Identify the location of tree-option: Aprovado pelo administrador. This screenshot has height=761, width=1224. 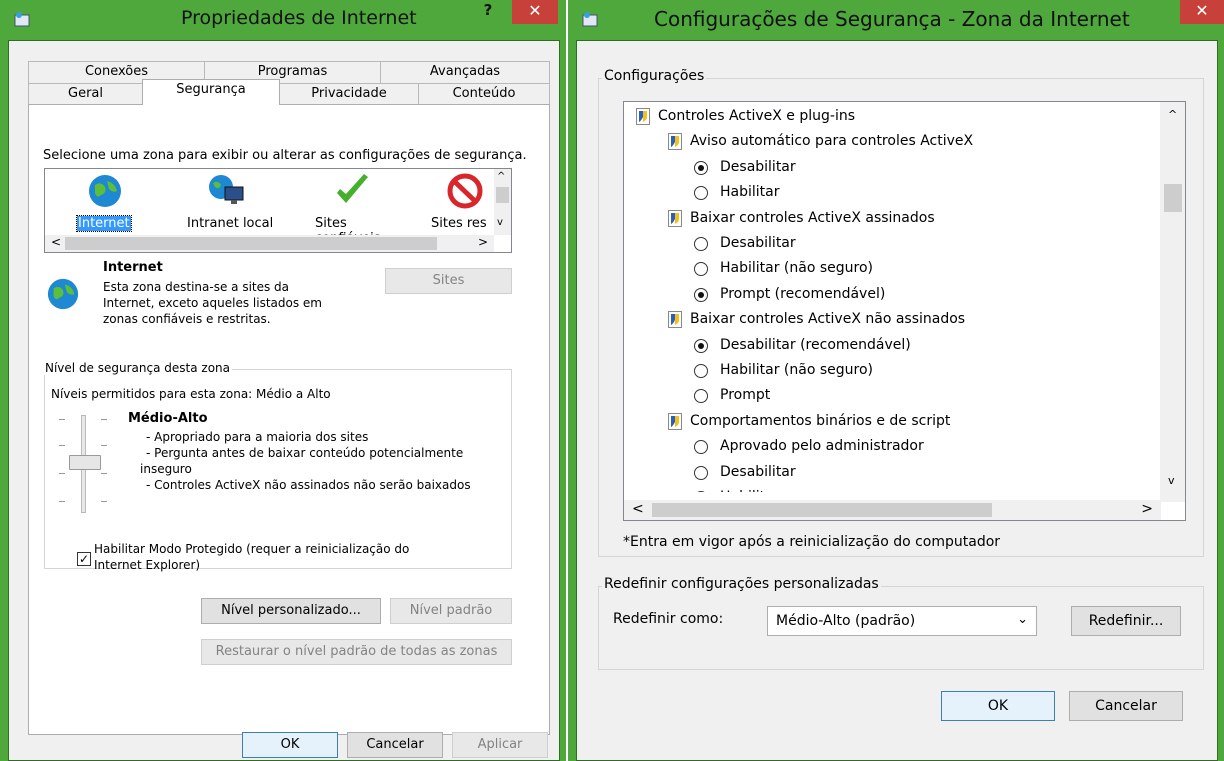
(884, 448).